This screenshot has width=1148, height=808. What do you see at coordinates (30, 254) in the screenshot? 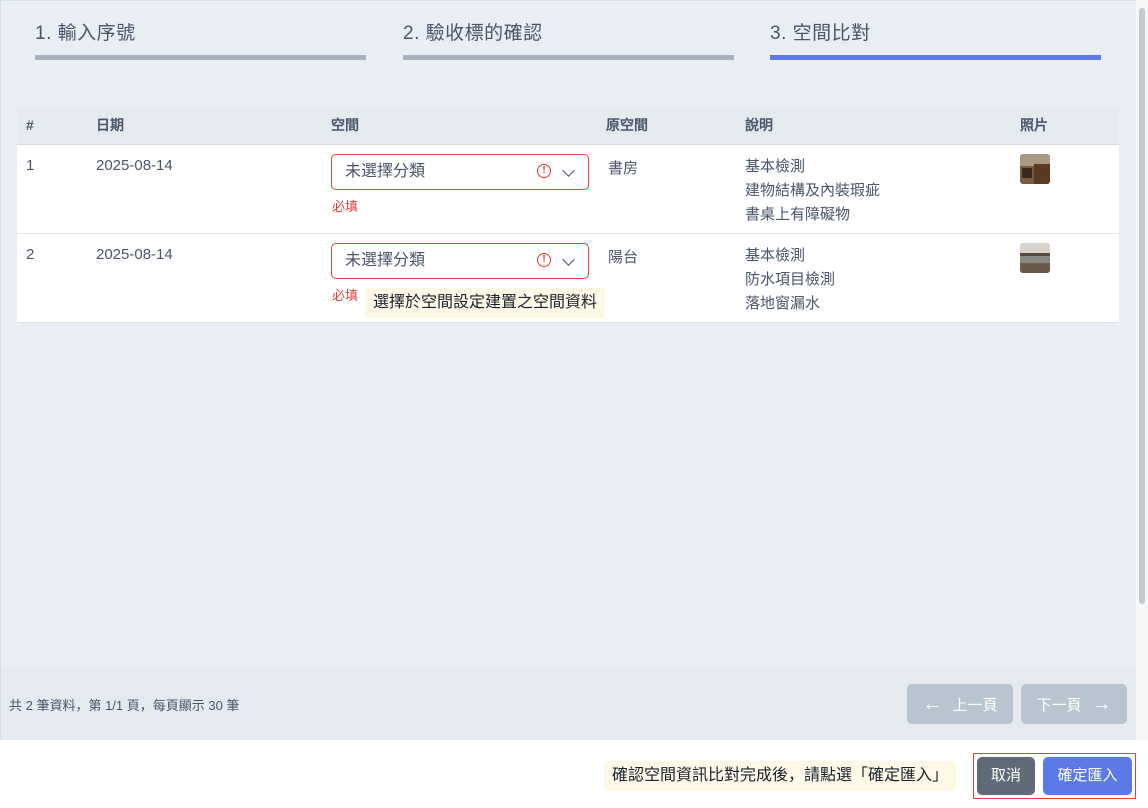
I see `row-number: 2` at bounding box center [30, 254].